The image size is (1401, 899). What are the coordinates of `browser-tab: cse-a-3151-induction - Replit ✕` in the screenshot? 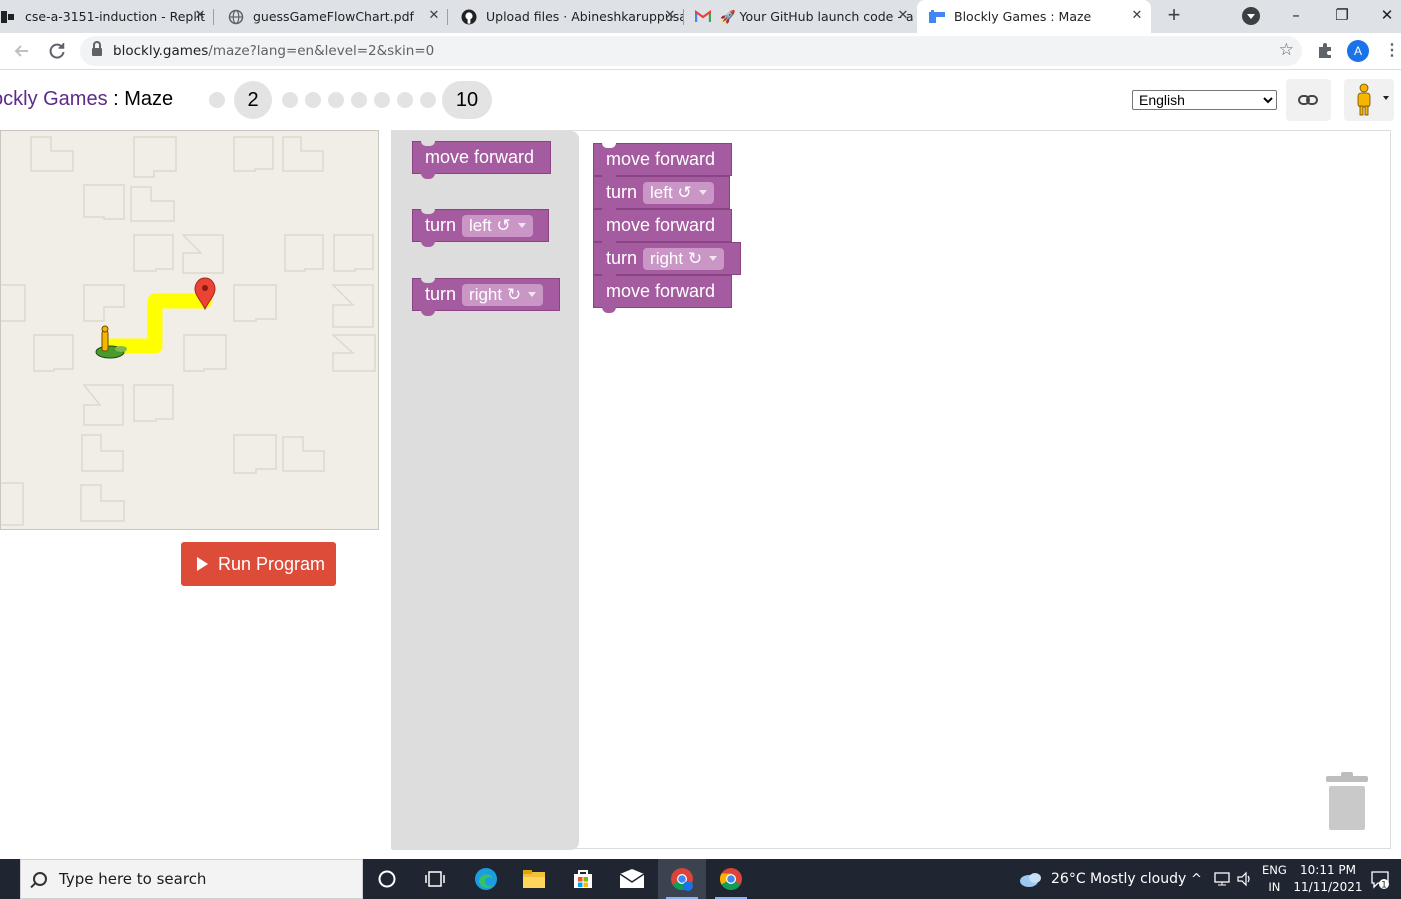 It's located at (107, 16).